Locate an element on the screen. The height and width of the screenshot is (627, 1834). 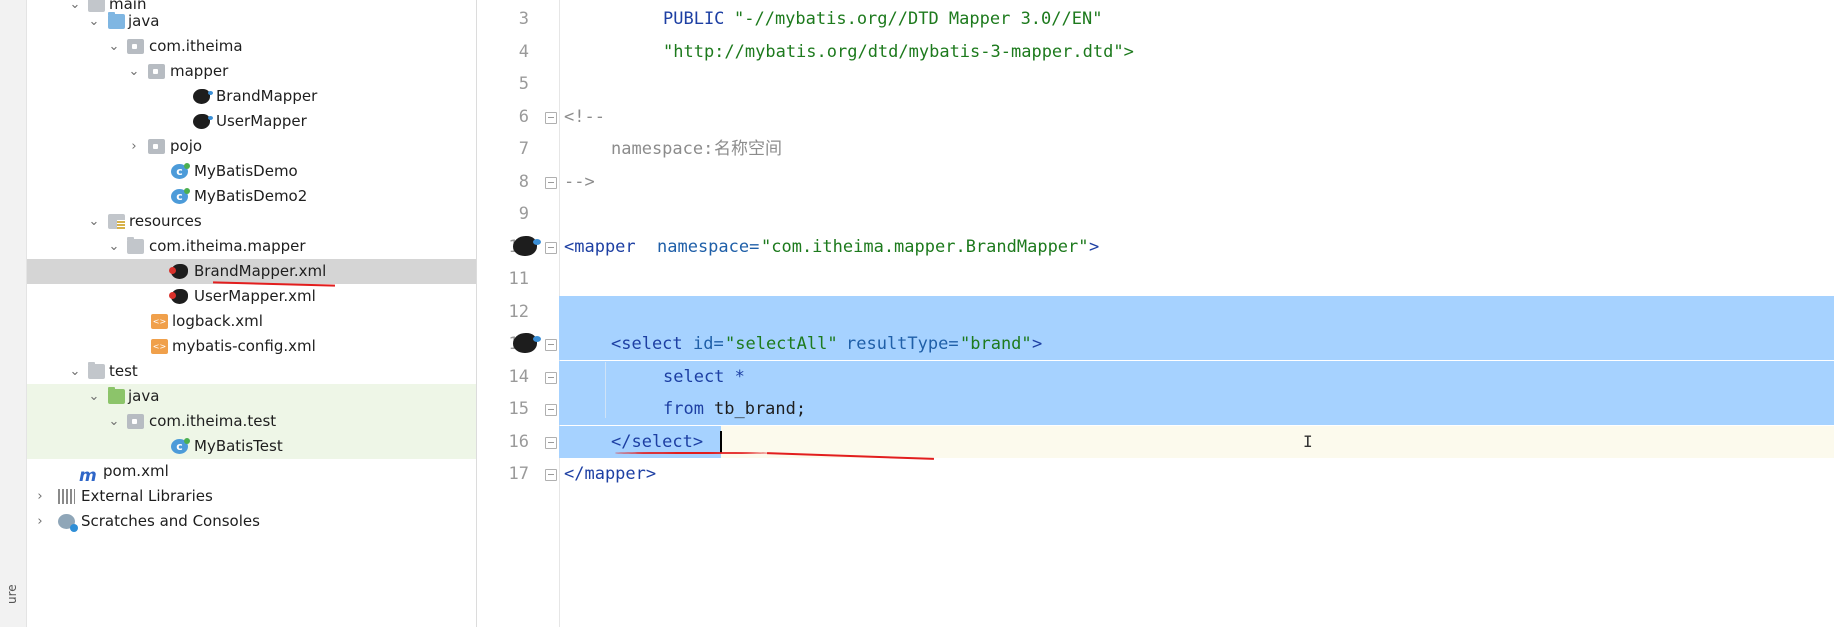
tree-item-label: UserMapper.xml is located at coordinates (255, 296).